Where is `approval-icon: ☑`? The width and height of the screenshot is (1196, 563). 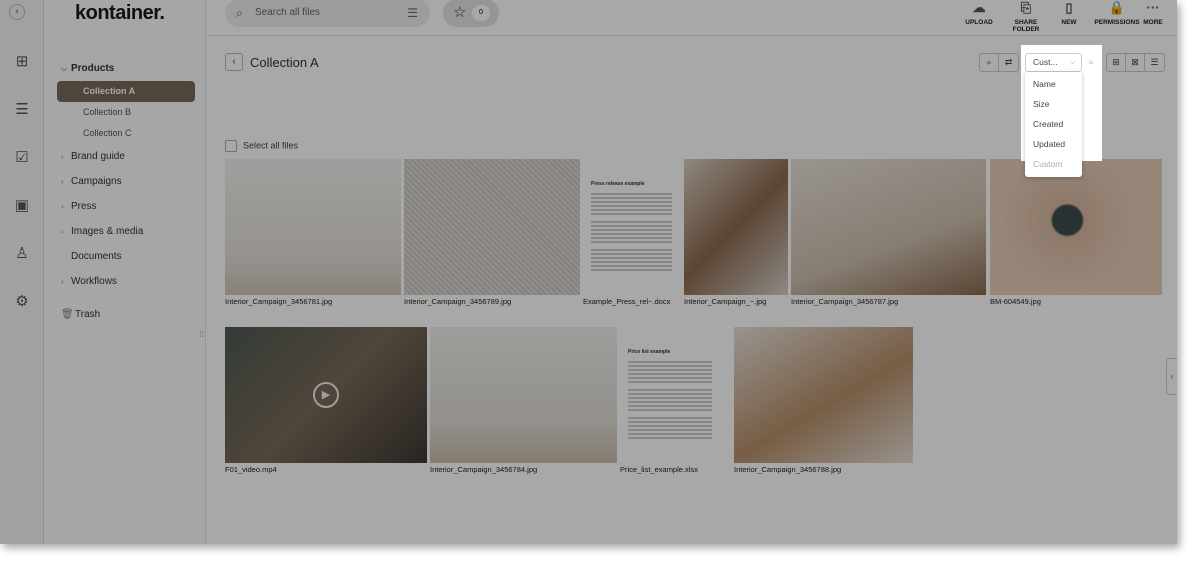 approval-icon: ☑ is located at coordinates (22, 158).